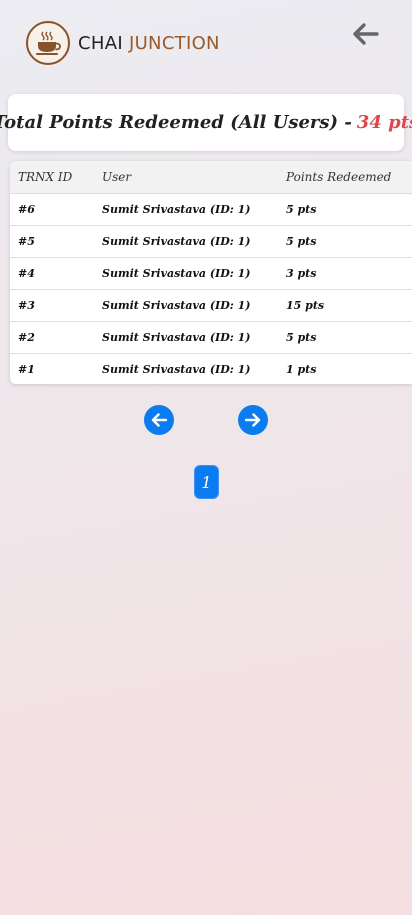 Image resolution: width=412 pixels, height=915 pixels. Describe the element at coordinates (26, 369) in the screenshot. I see `cell-trnx-id: #1` at that location.